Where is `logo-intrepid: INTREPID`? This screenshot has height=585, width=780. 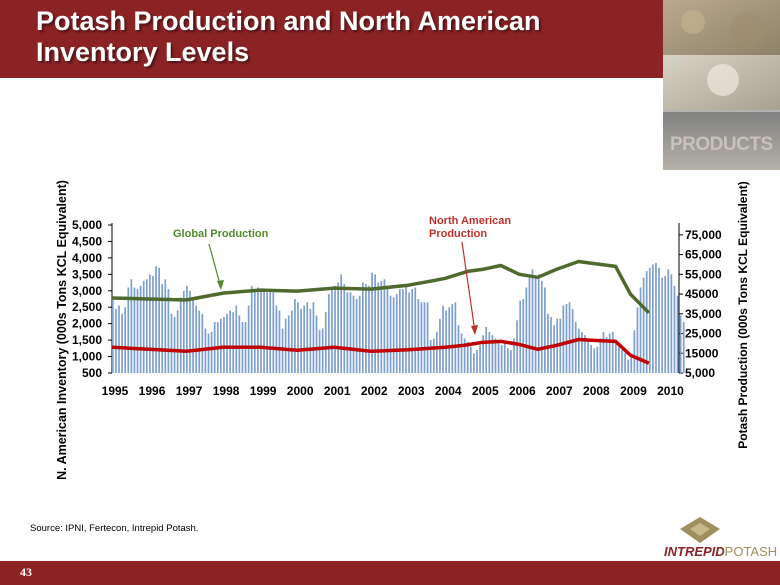
logo-intrepid: INTREPID is located at coordinates (694, 551).